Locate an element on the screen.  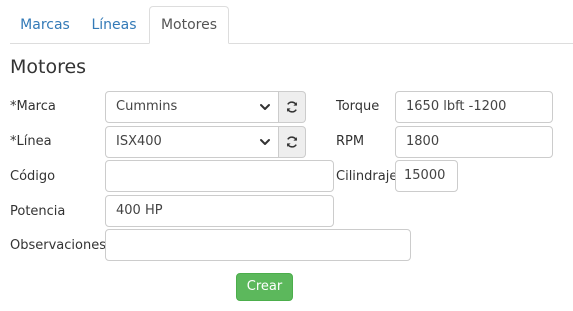
potencia-input: 400 HP is located at coordinates (219, 211).